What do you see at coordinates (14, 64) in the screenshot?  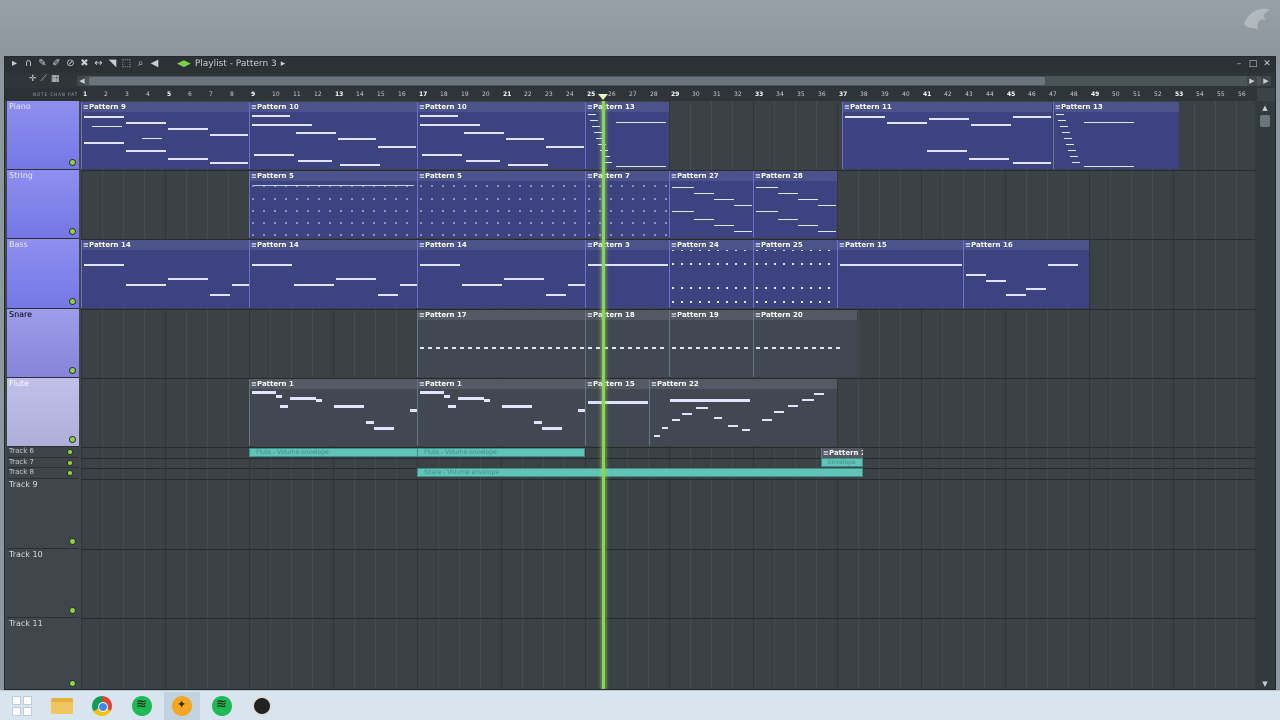 I see `play-arrow-icon: ▸` at bounding box center [14, 64].